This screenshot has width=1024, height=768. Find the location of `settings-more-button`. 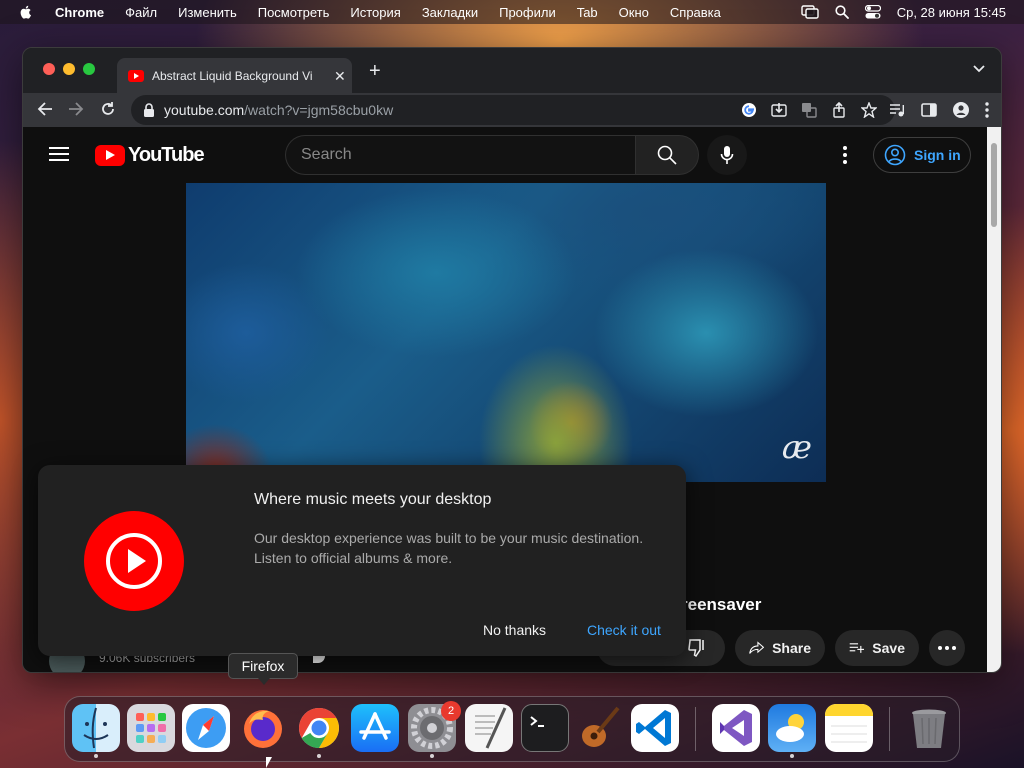

settings-more-button is located at coordinates (845, 155).